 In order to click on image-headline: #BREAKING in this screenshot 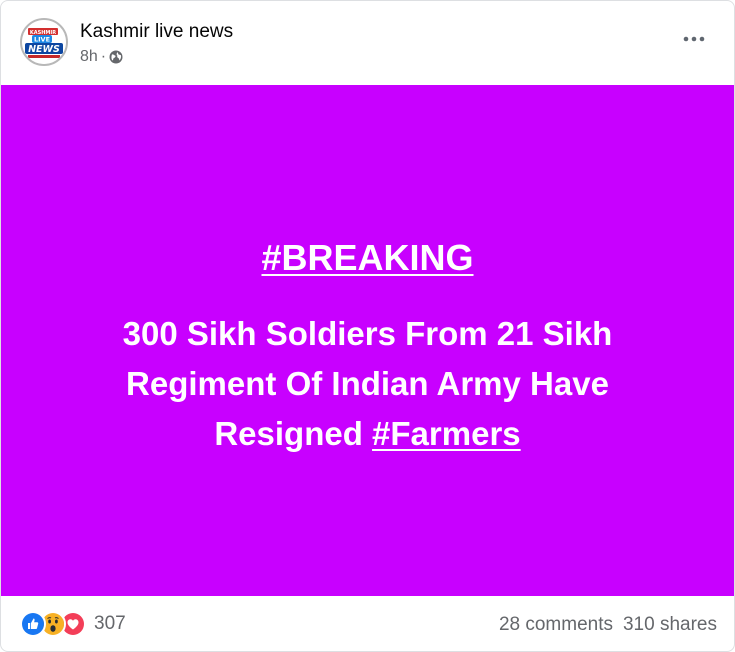, I will do `click(367, 257)`.